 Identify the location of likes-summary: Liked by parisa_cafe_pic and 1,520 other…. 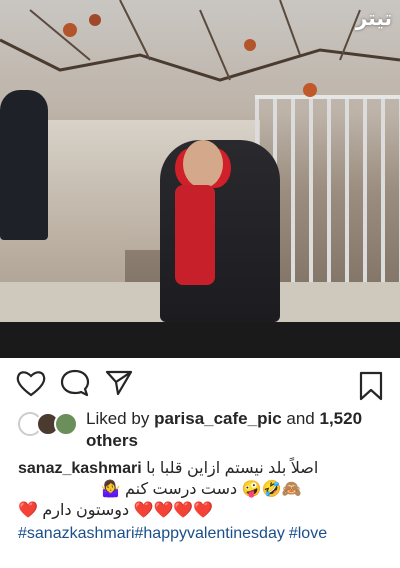
(224, 430).